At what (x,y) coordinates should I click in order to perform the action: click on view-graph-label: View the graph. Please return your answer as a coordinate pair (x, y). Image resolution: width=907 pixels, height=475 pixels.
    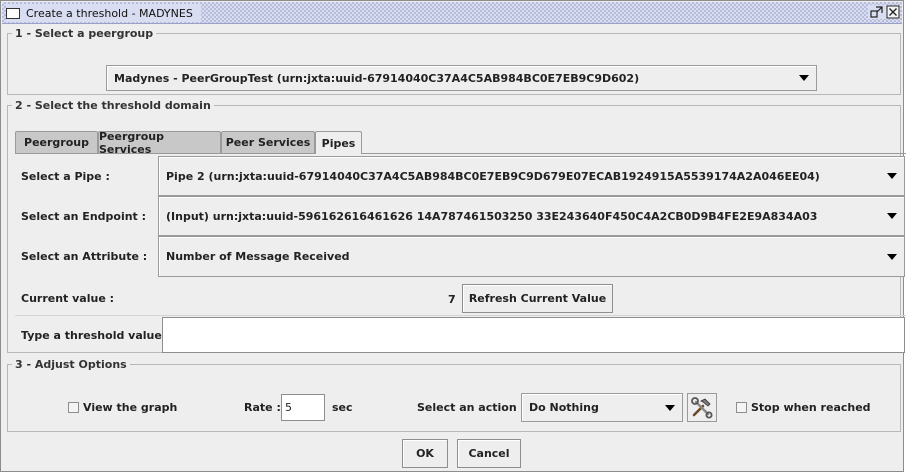
    Looking at the image, I should click on (130, 407).